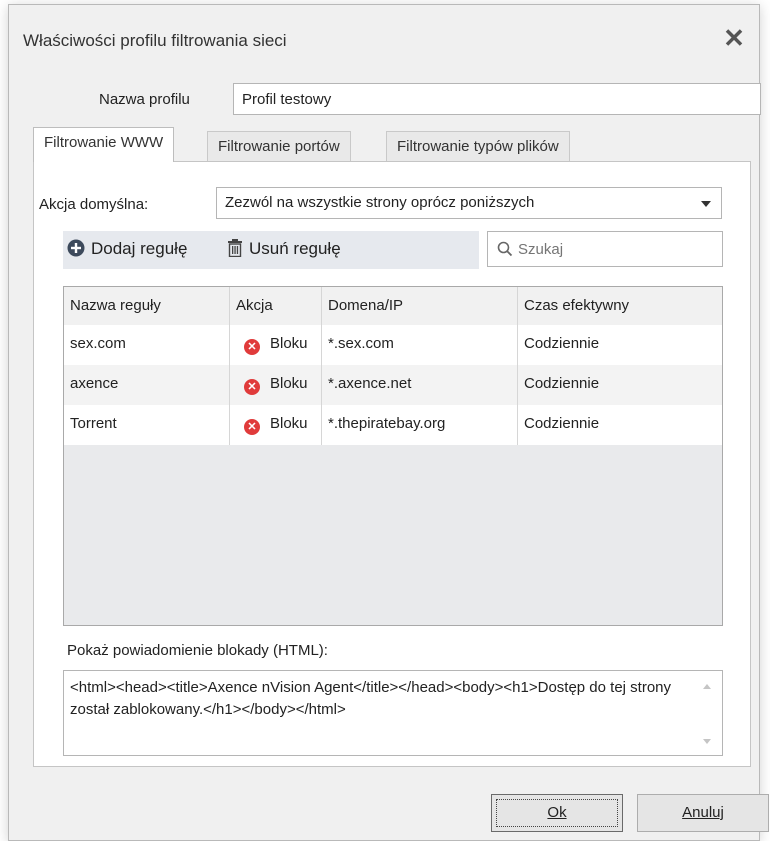 The height and width of the screenshot is (841, 770). I want to click on window-title: Właściwości profilu filtrowania sieci, so click(155, 40).